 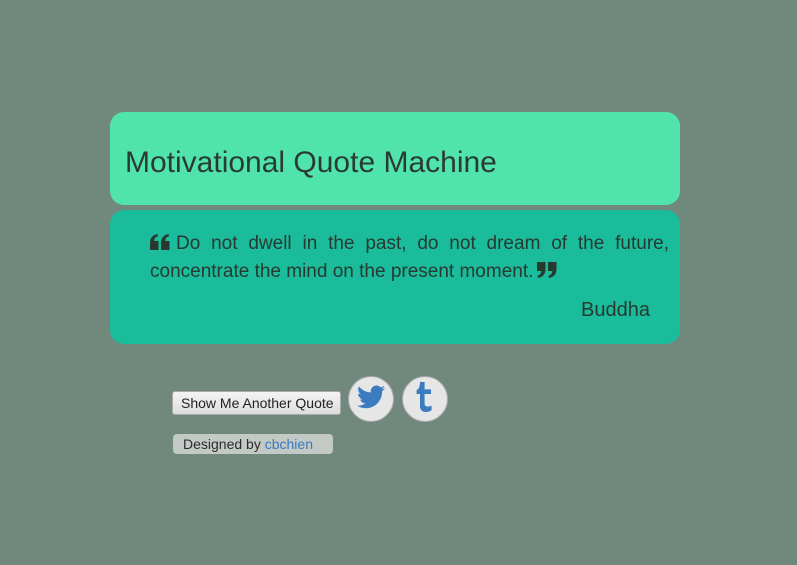 I want to click on another-quote-button: Show Me Another Quote, so click(x=256, y=403).